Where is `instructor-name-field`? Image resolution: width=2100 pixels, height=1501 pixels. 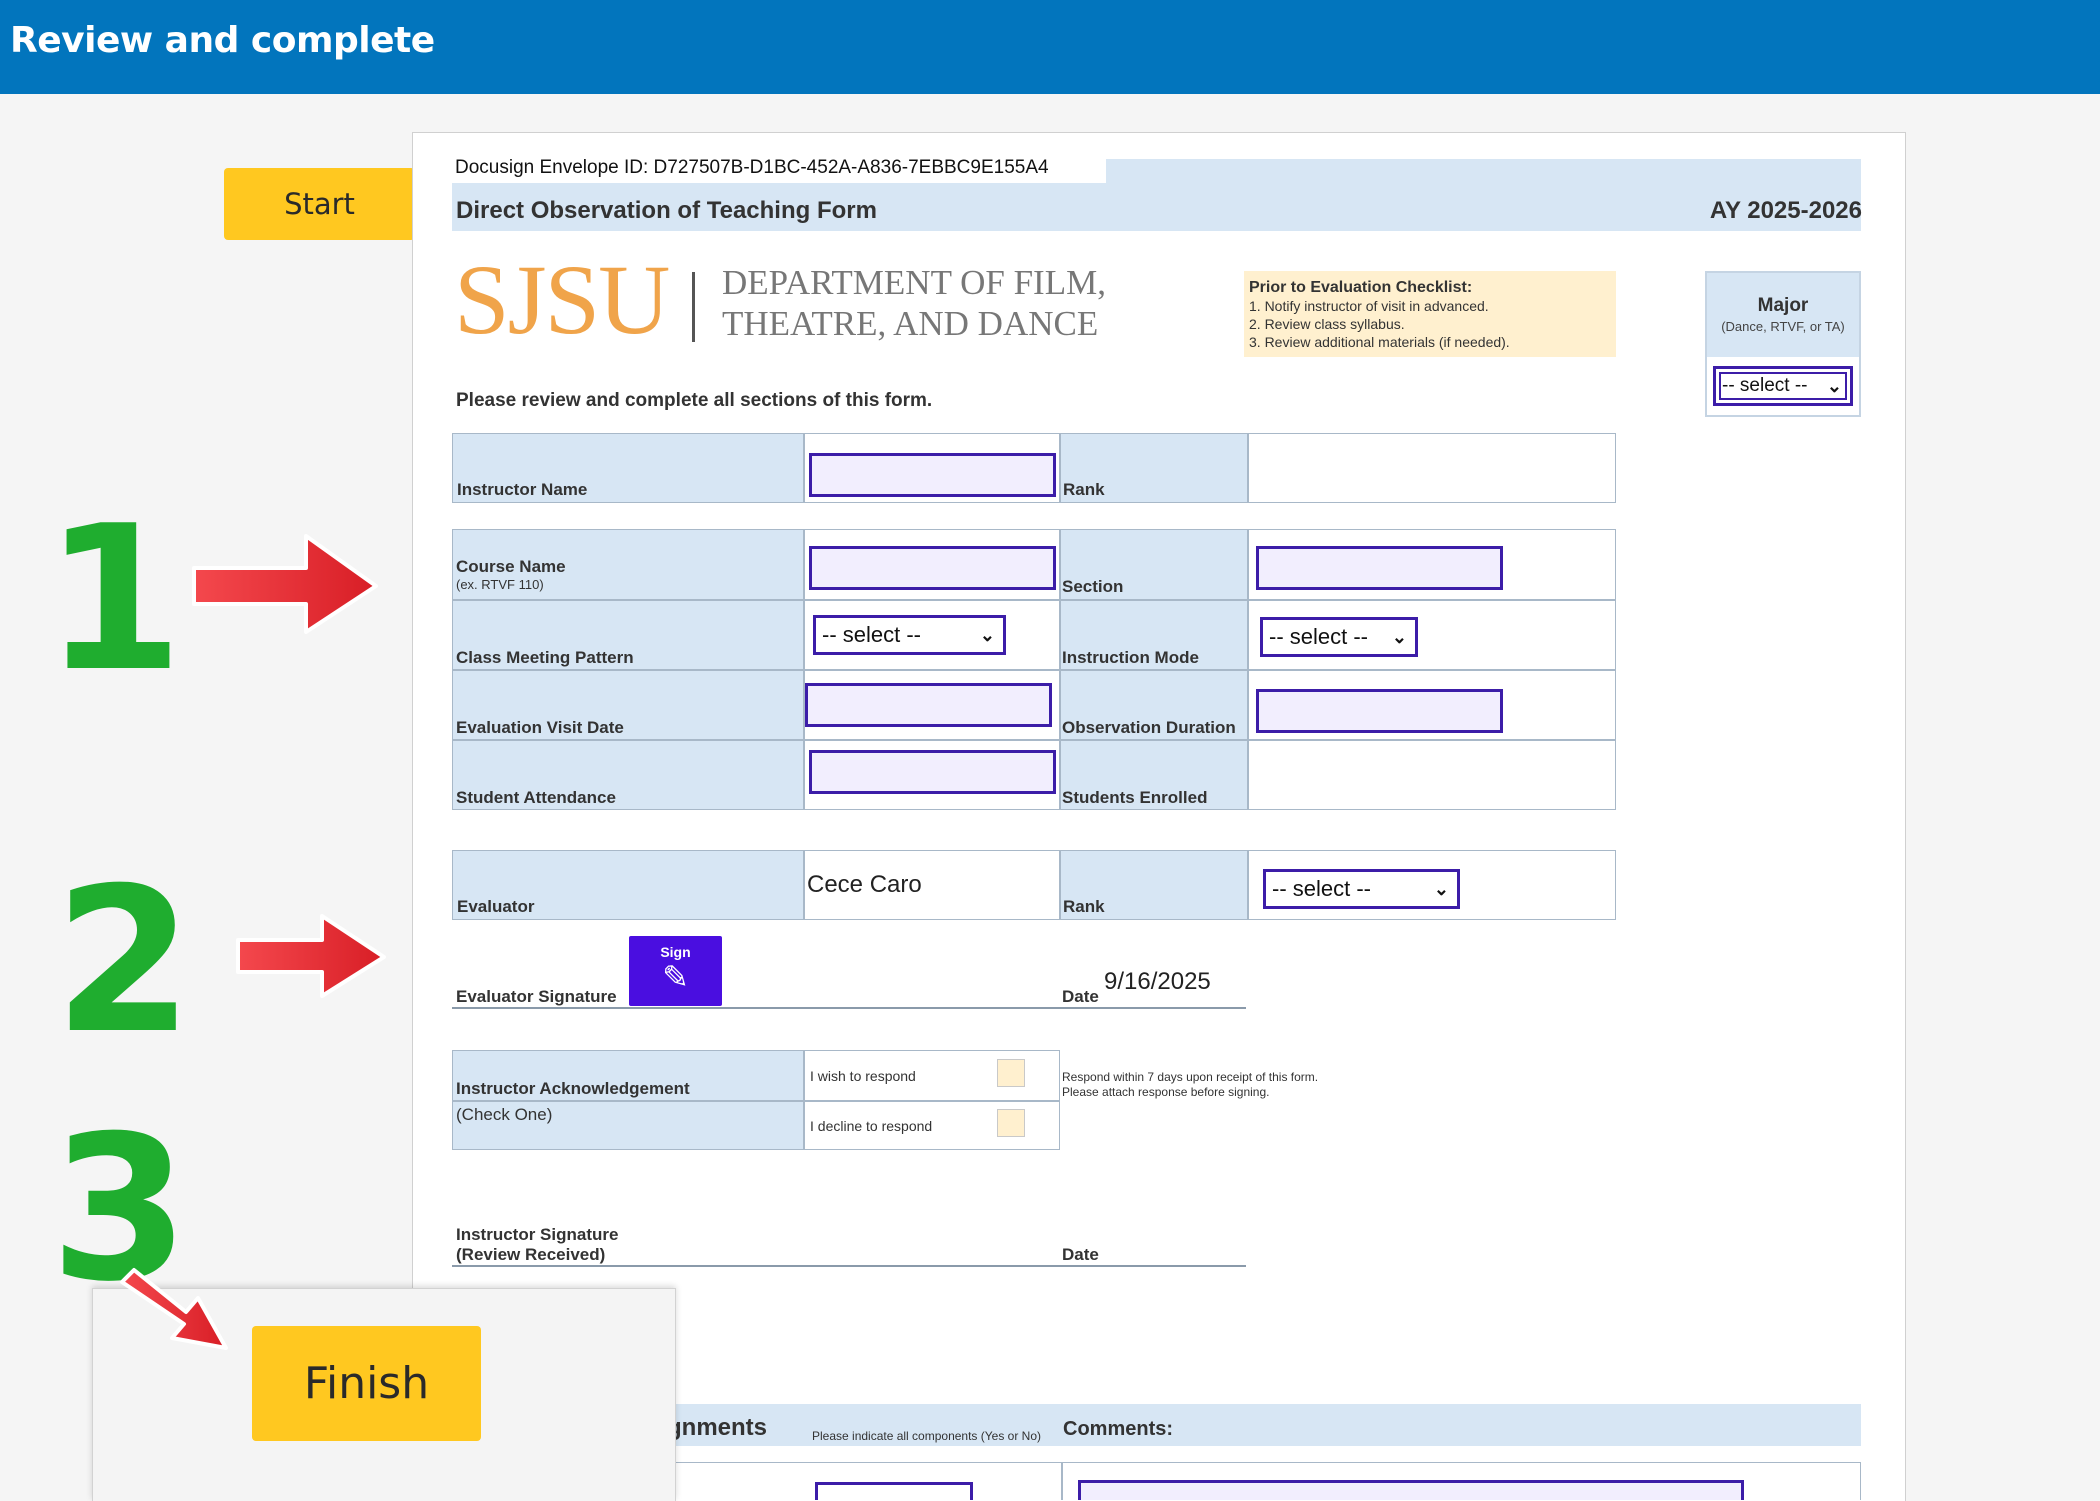
instructor-name-field is located at coordinates (932, 475).